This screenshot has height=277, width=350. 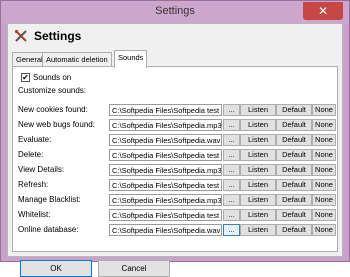 What do you see at coordinates (34, 214) in the screenshot?
I see `sound-event-label: Whitelist:` at bounding box center [34, 214].